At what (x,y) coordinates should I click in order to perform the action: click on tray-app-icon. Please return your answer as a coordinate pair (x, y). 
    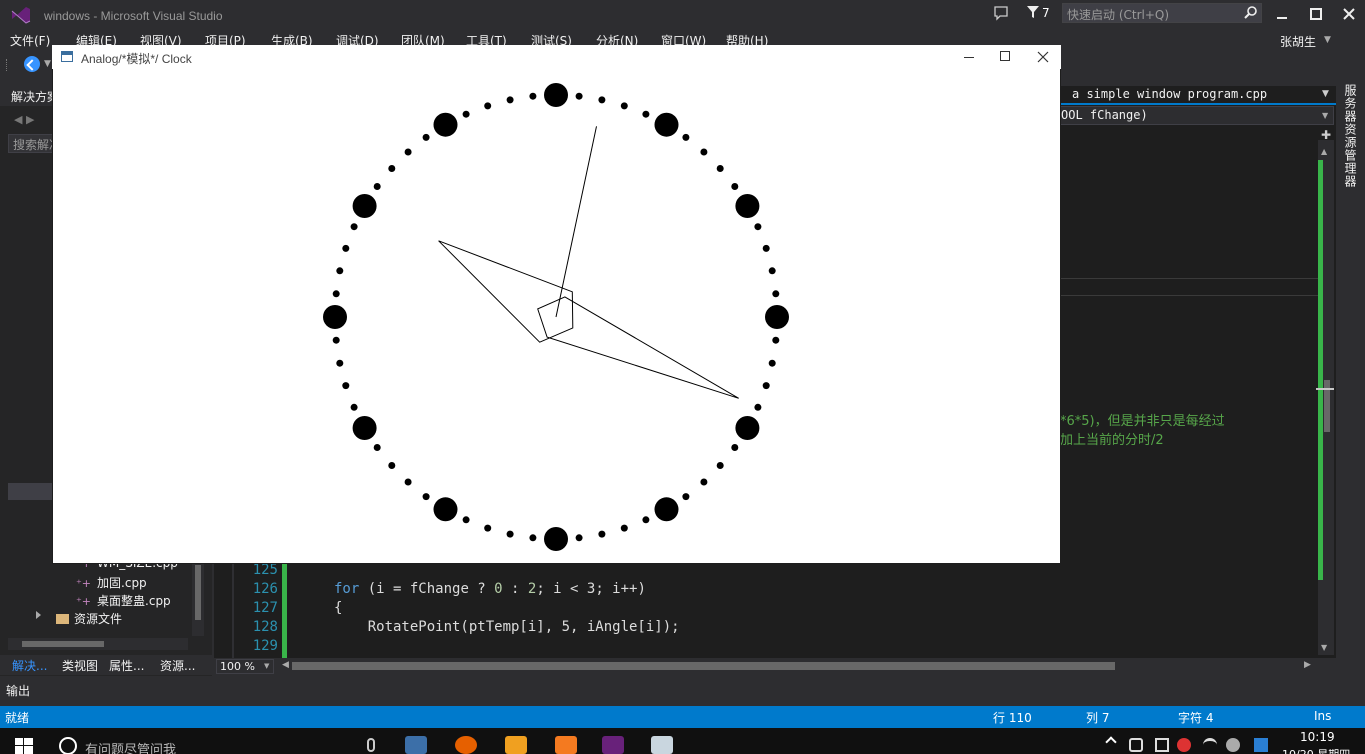
    Looking at the image, I should click on (1233, 745).